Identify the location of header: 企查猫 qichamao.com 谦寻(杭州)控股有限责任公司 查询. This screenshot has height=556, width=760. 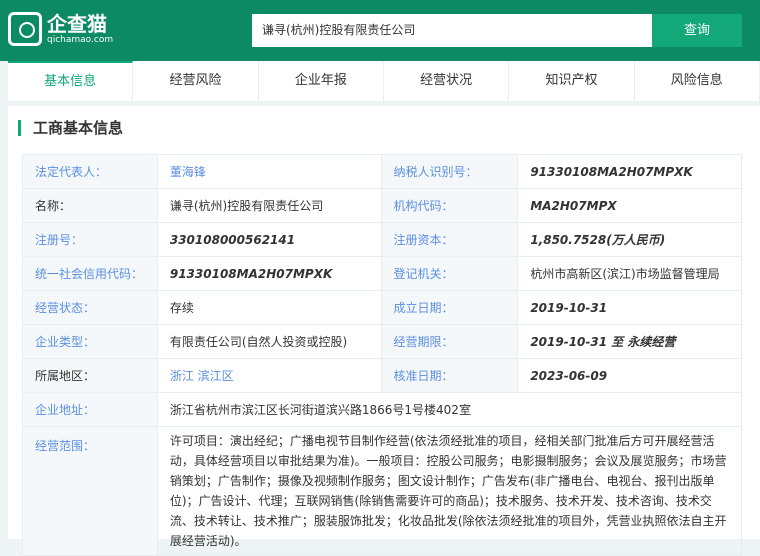
(380, 30).